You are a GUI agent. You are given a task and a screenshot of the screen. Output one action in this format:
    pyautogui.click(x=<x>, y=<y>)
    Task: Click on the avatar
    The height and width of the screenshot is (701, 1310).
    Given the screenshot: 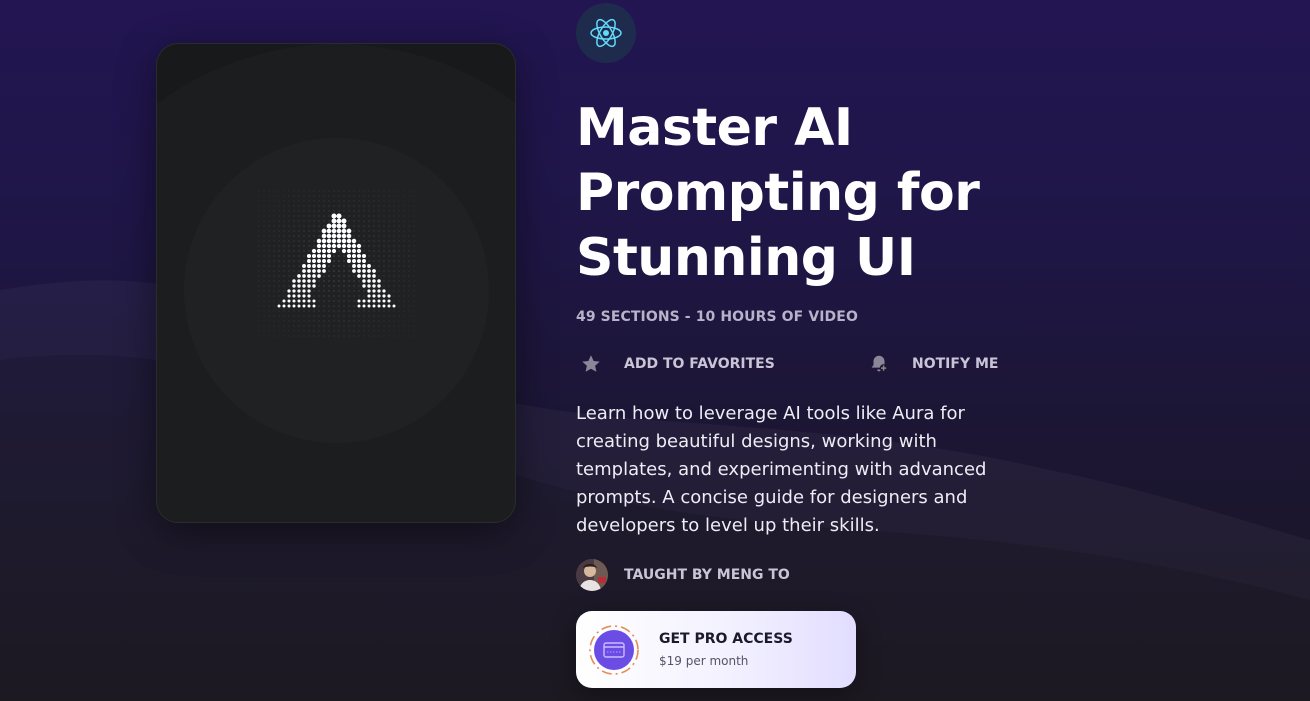 What is the action you would take?
    pyautogui.click(x=592, y=575)
    